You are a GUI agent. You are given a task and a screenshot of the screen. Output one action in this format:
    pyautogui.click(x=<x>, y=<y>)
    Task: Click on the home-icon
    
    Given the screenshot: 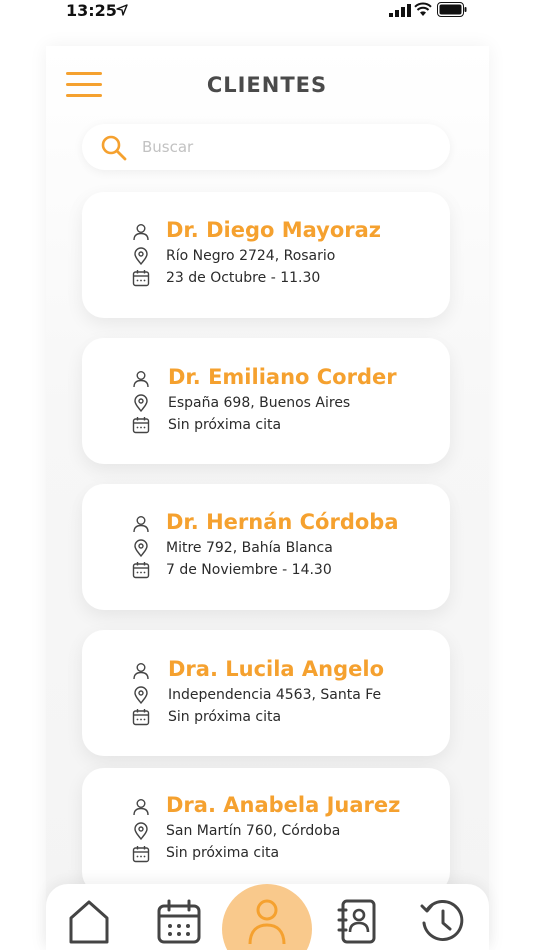 What is the action you would take?
    pyautogui.click(x=89, y=922)
    